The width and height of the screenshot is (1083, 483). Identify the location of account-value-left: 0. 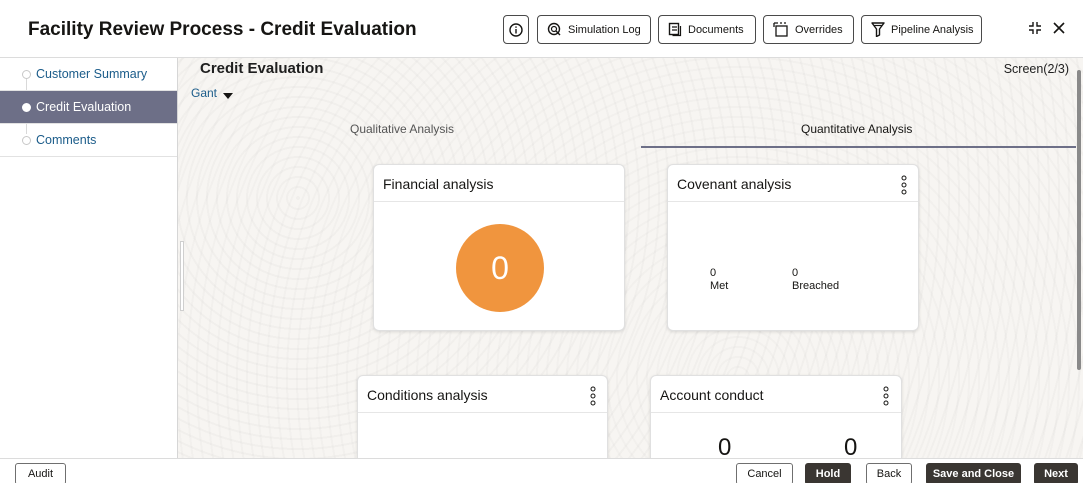
(725, 446).